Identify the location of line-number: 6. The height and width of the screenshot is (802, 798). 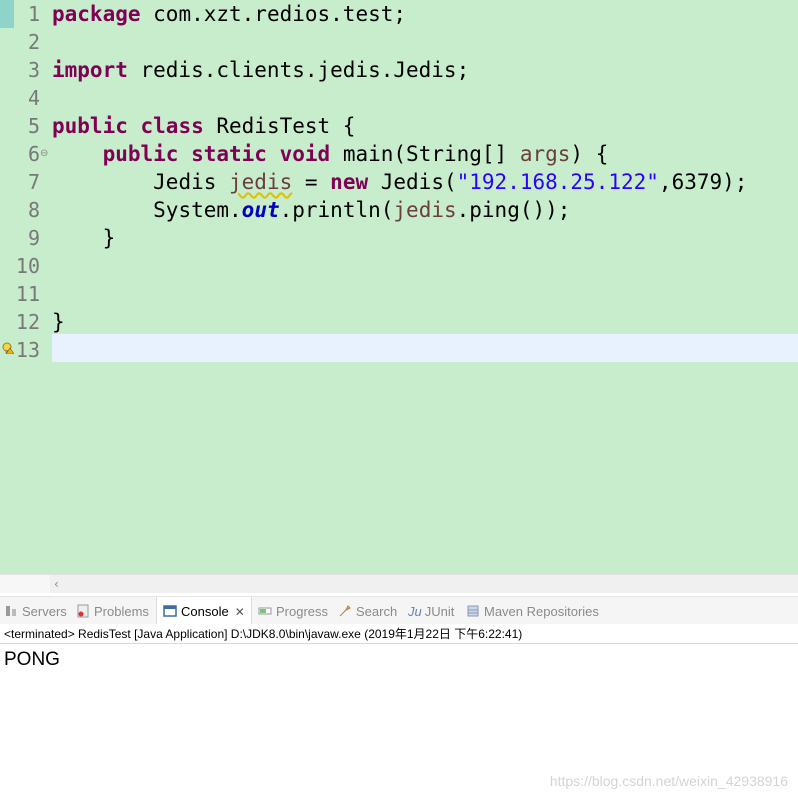
(33, 154).